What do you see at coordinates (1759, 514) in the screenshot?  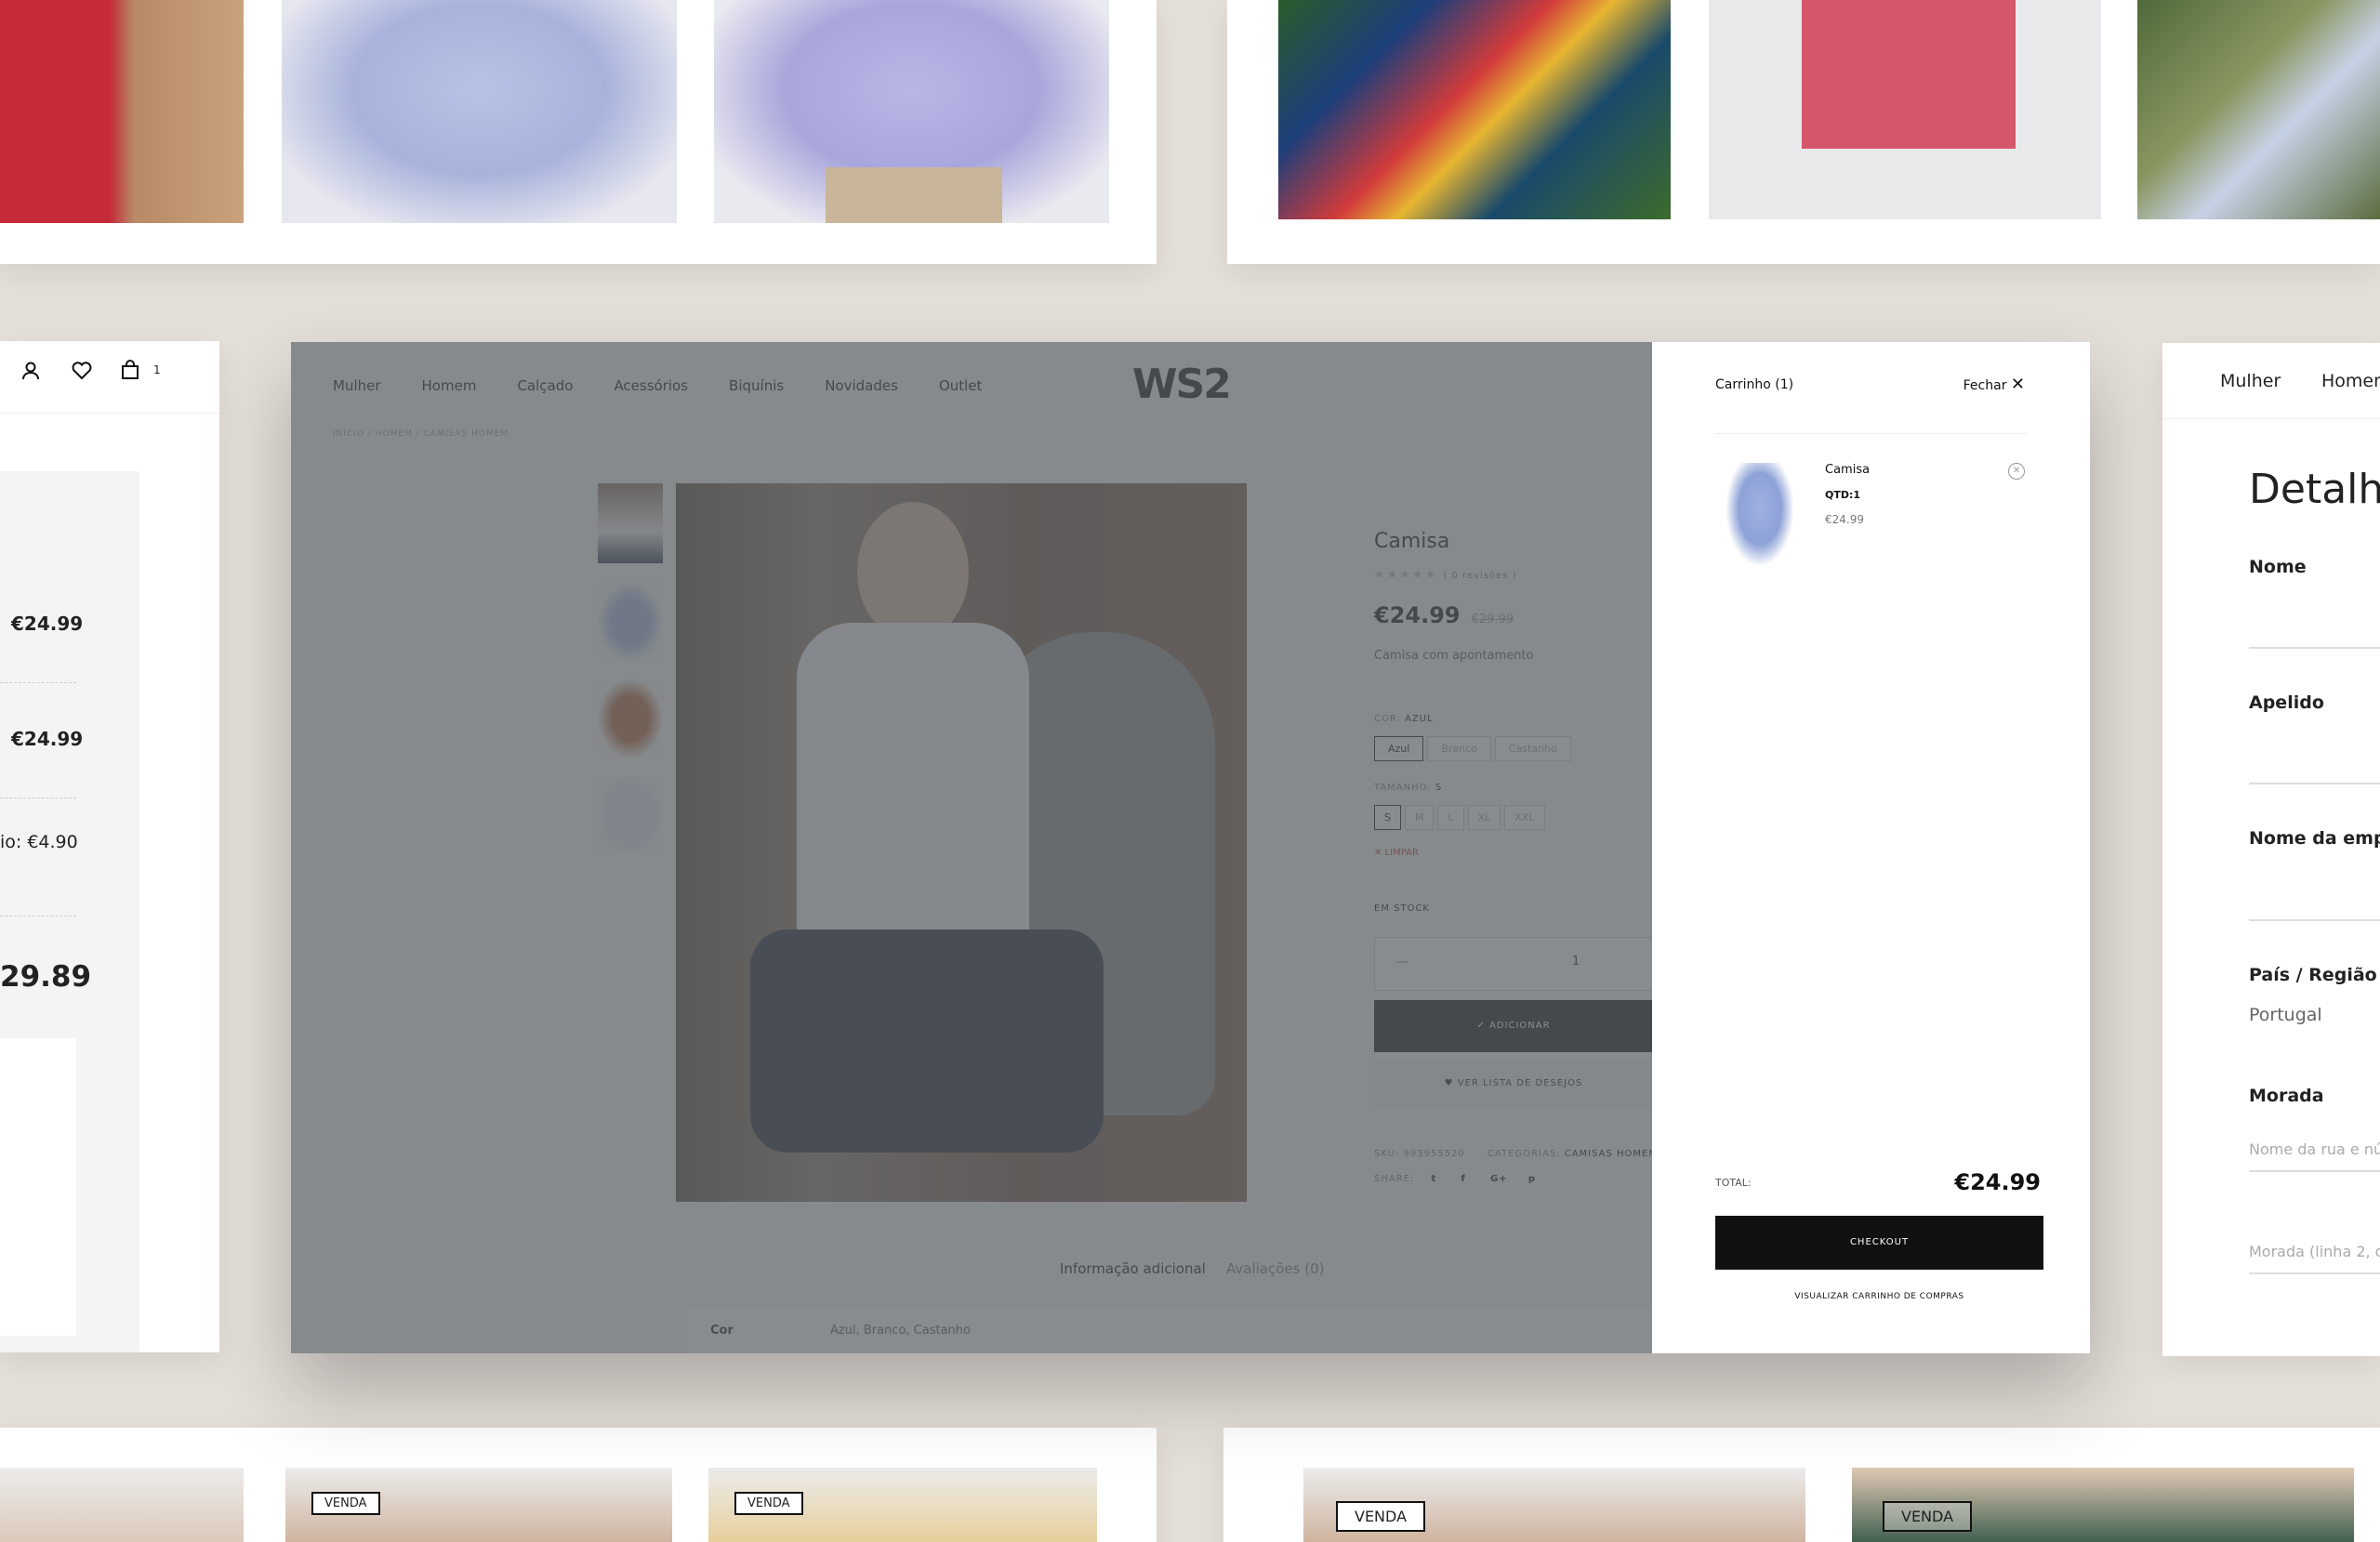 I see `cart-item-image` at bounding box center [1759, 514].